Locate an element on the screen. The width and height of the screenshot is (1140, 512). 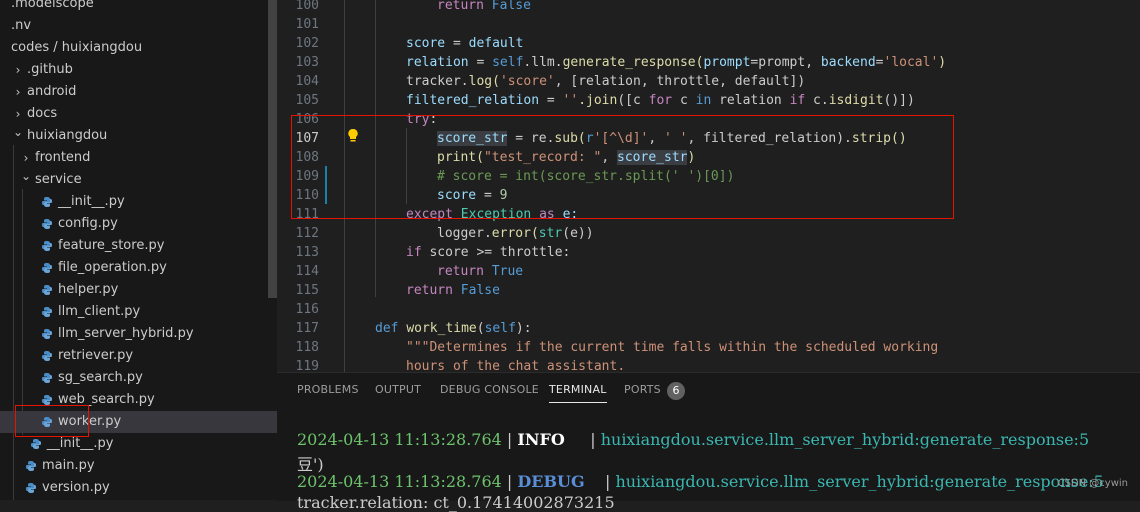
token: 'score' is located at coordinates (527, 81).